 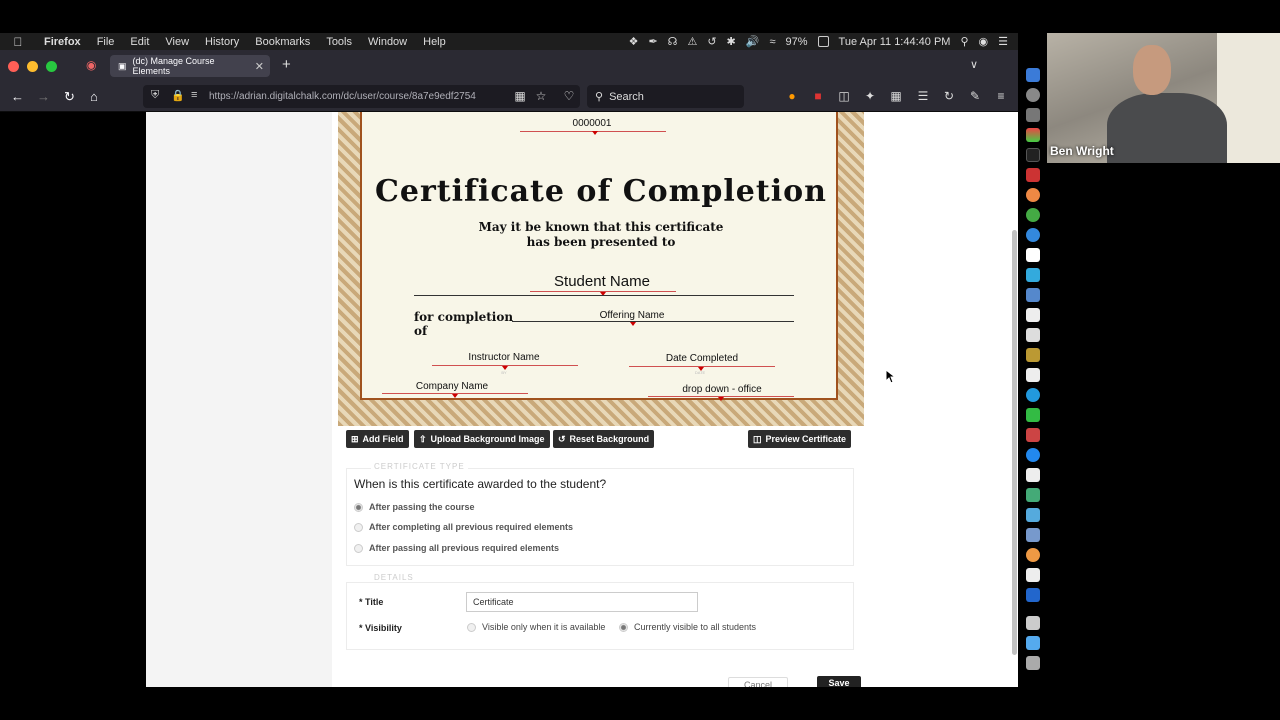 I want to click on upload-background-button: ⇧ Upload Background Image, so click(x=482, y=439).